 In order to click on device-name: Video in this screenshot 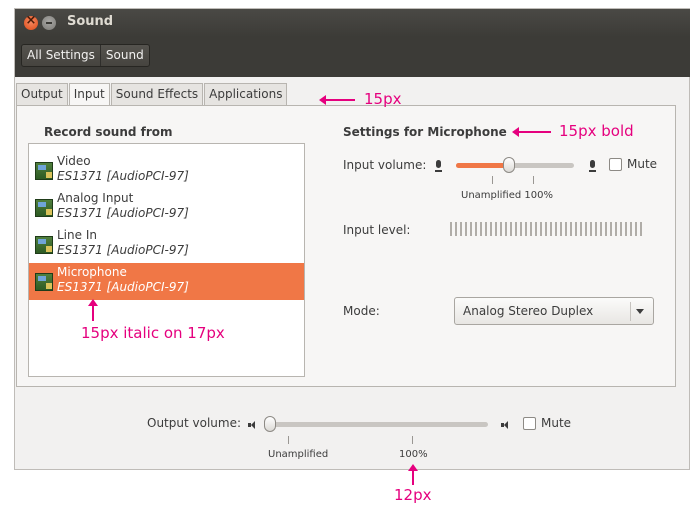, I will do `click(74, 161)`.